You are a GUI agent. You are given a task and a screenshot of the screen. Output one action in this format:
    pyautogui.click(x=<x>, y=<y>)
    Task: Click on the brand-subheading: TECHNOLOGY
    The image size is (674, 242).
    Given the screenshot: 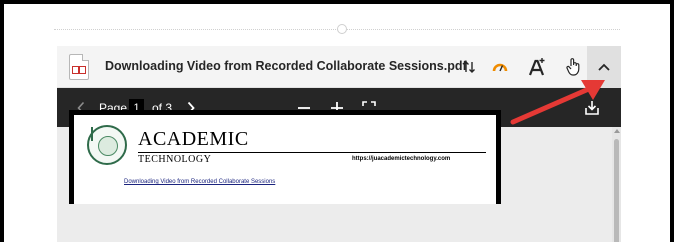 What is the action you would take?
    pyautogui.click(x=175, y=159)
    